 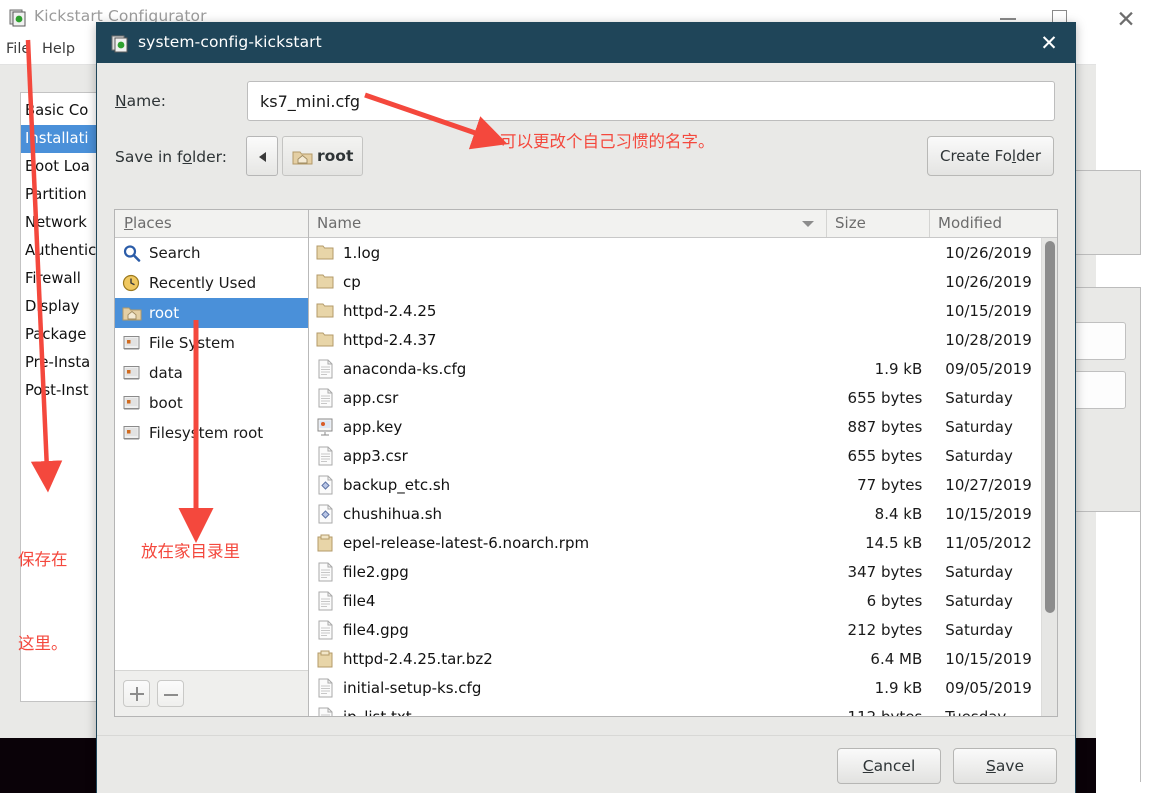 I want to click on file-name: chushihua.sh, so click(x=393, y=513).